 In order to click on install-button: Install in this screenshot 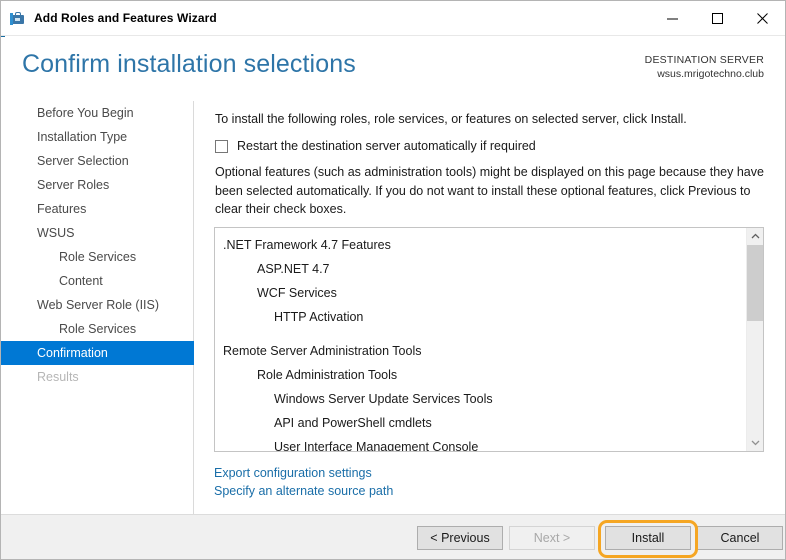, I will do `click(648, 538)`.